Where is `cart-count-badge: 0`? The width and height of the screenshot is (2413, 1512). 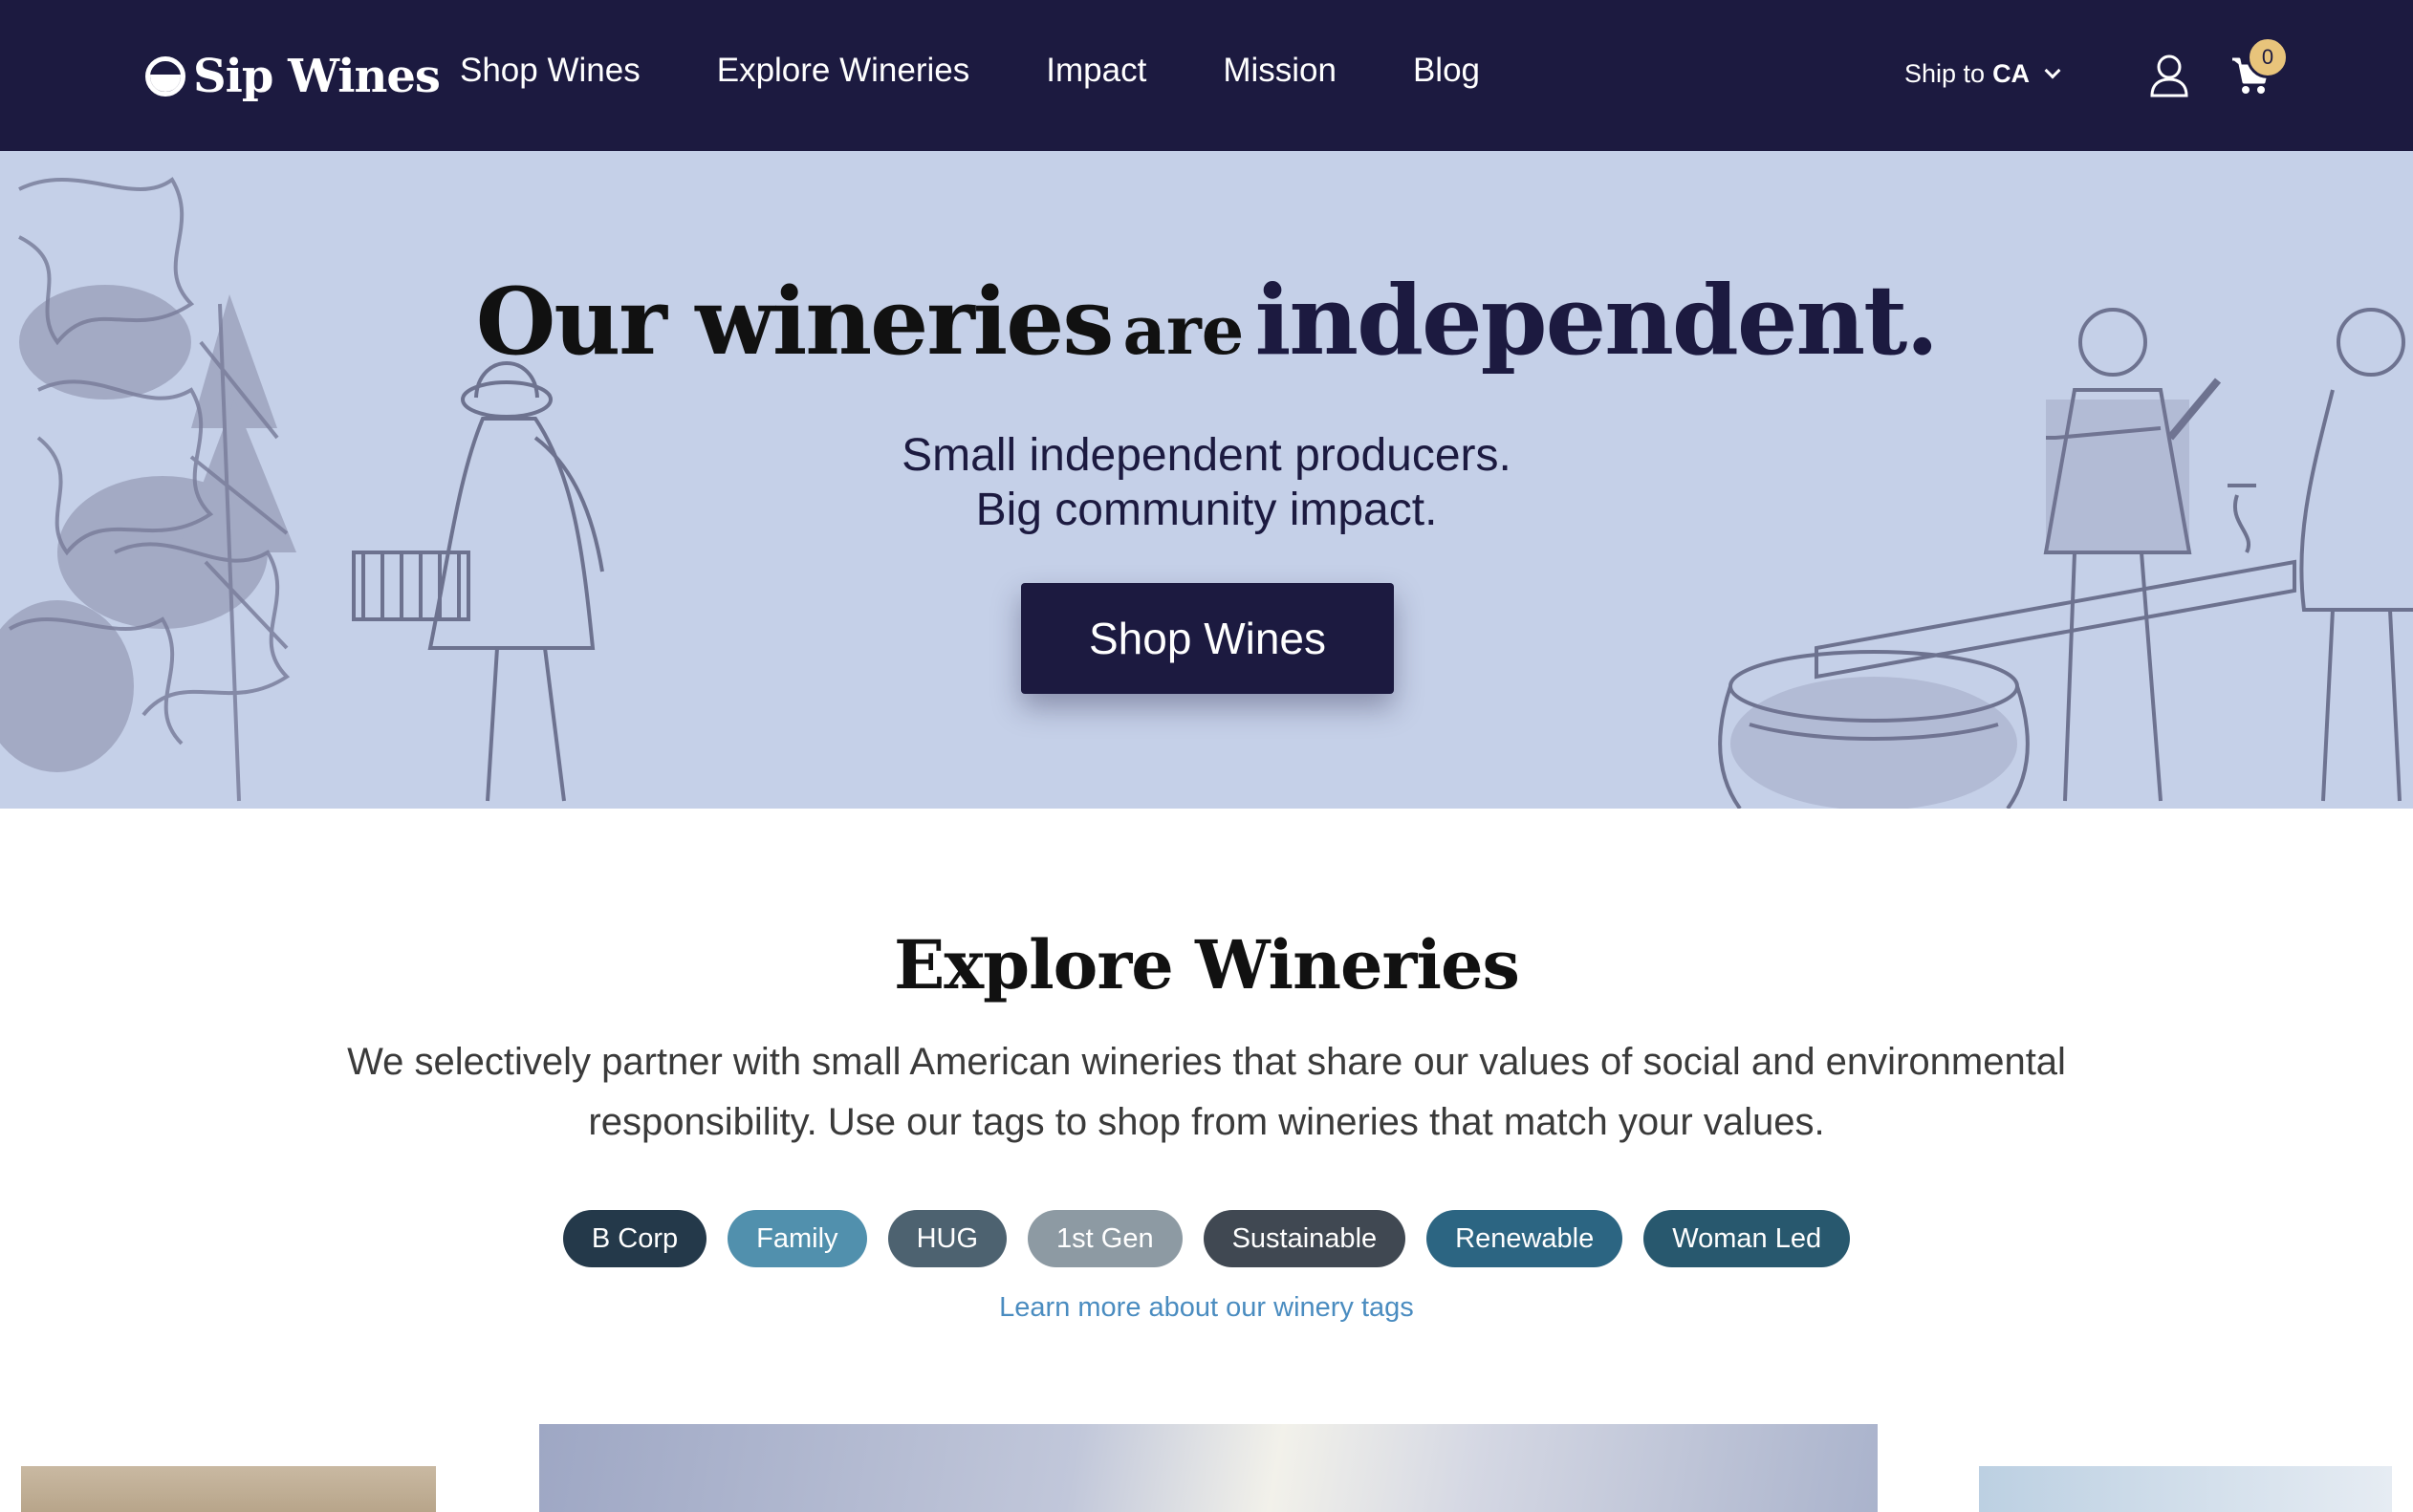
cart-count-badge: 0 is located at coordinates (2268, 57).